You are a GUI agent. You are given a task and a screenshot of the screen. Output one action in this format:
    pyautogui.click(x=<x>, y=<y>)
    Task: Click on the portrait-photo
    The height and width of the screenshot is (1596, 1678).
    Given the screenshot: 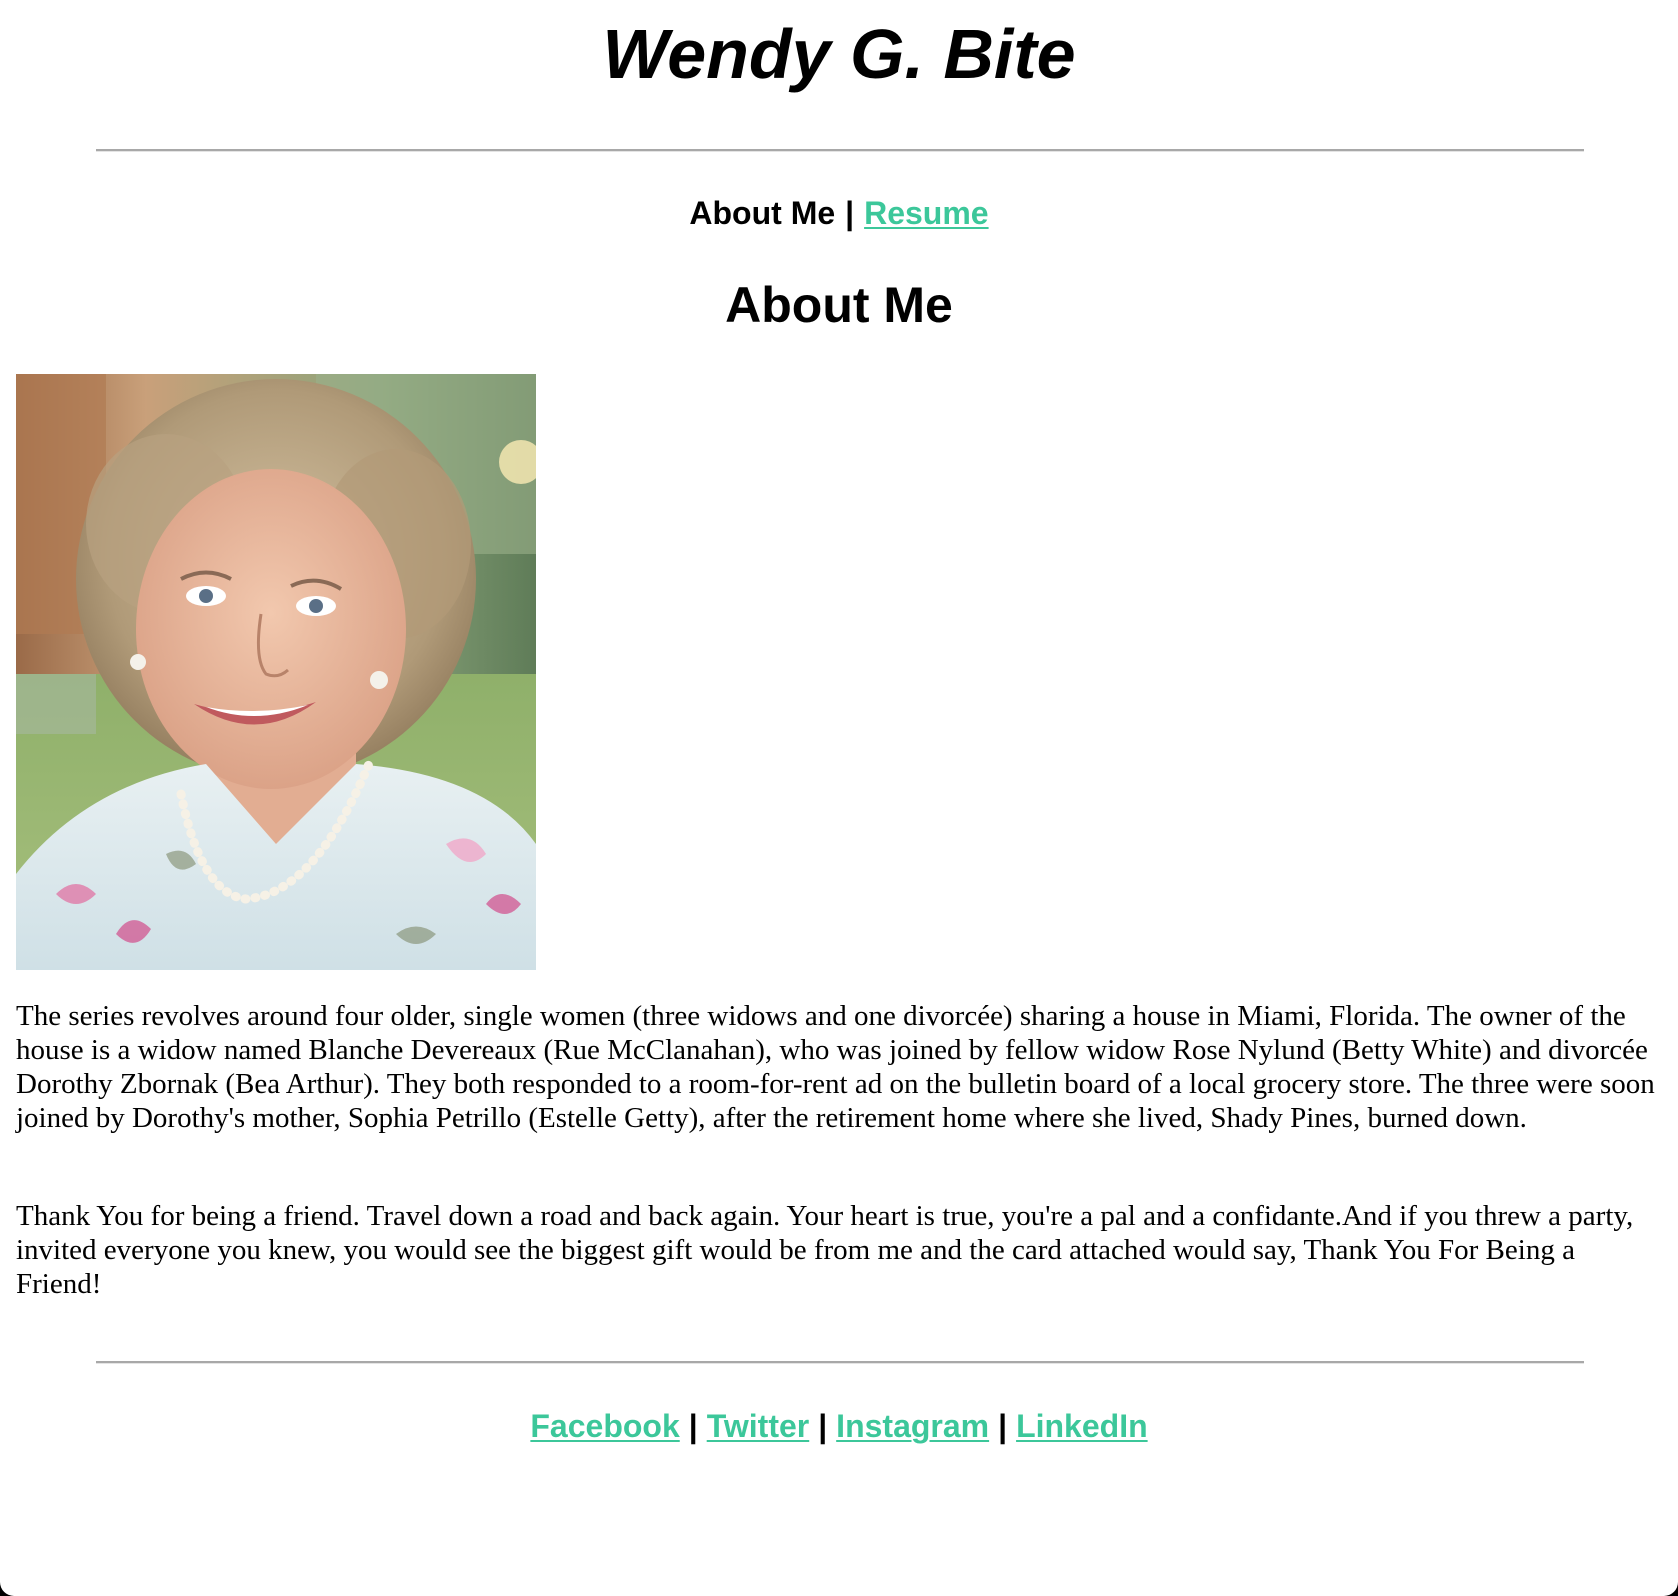 What is the action you would take?
    pyautogui.click(x=276, y=672)
    